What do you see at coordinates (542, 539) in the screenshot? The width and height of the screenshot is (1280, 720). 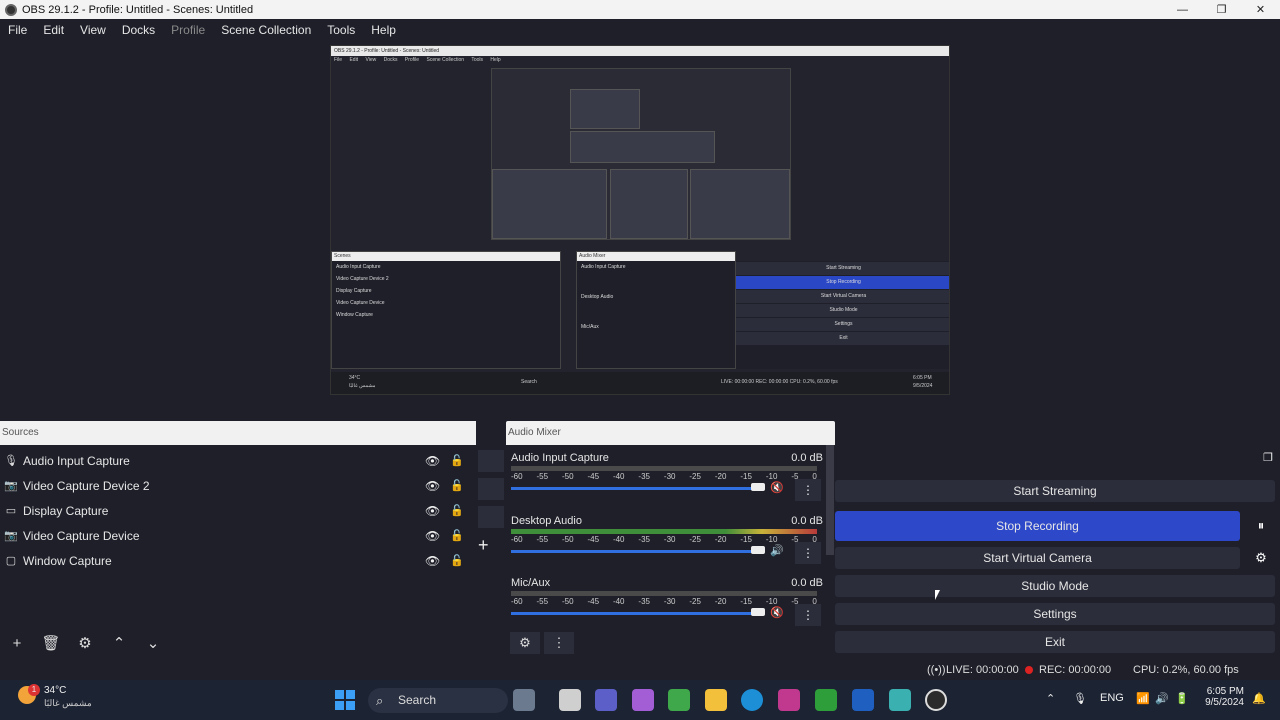 I see `tick: -55` at bounding box center [542, 539].